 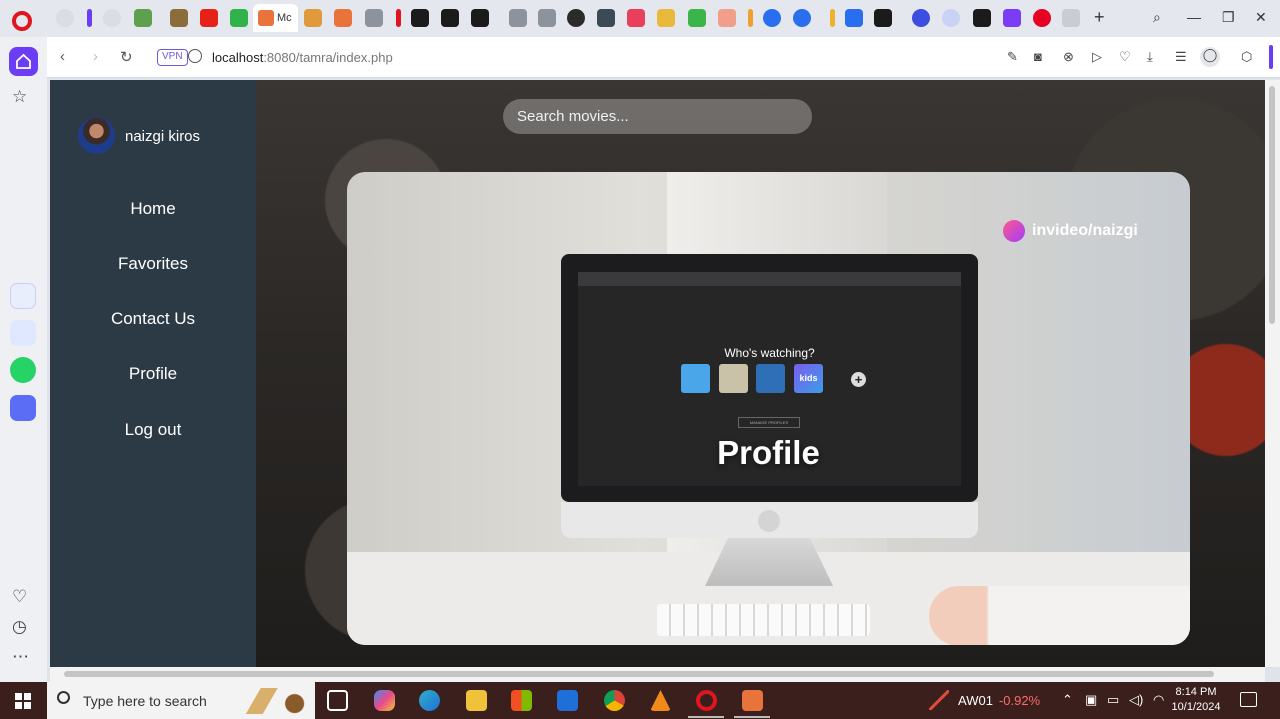 What do you see at coordinates (1150, 57) in the screenshot?
I see `download-icon: ⤓` at bounding box center [1150, 57].